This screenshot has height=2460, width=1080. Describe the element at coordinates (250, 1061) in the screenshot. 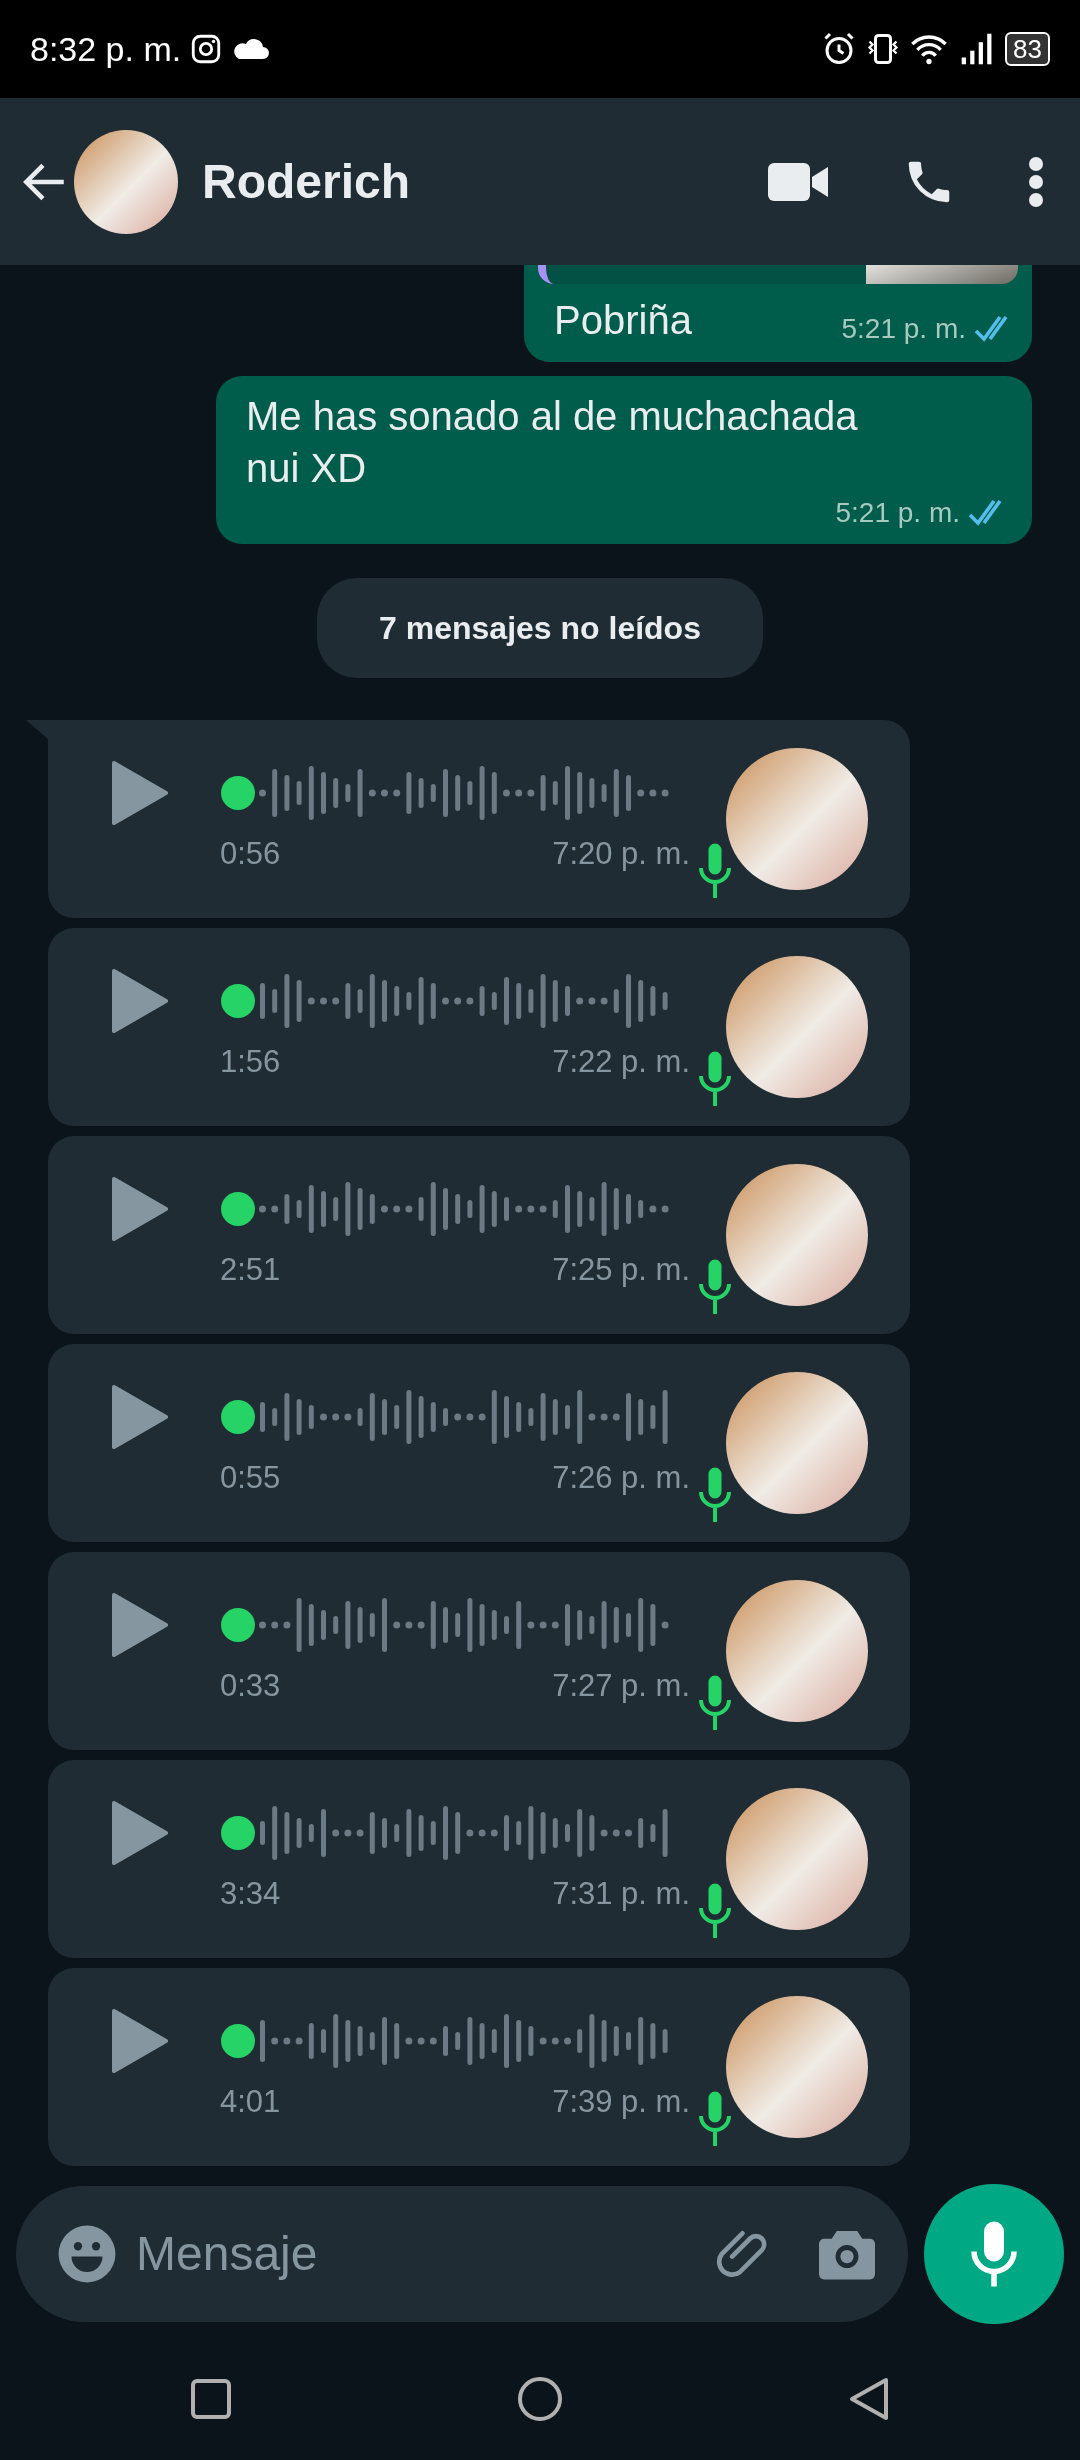

I see `voice-duration: 1:56` at that location.